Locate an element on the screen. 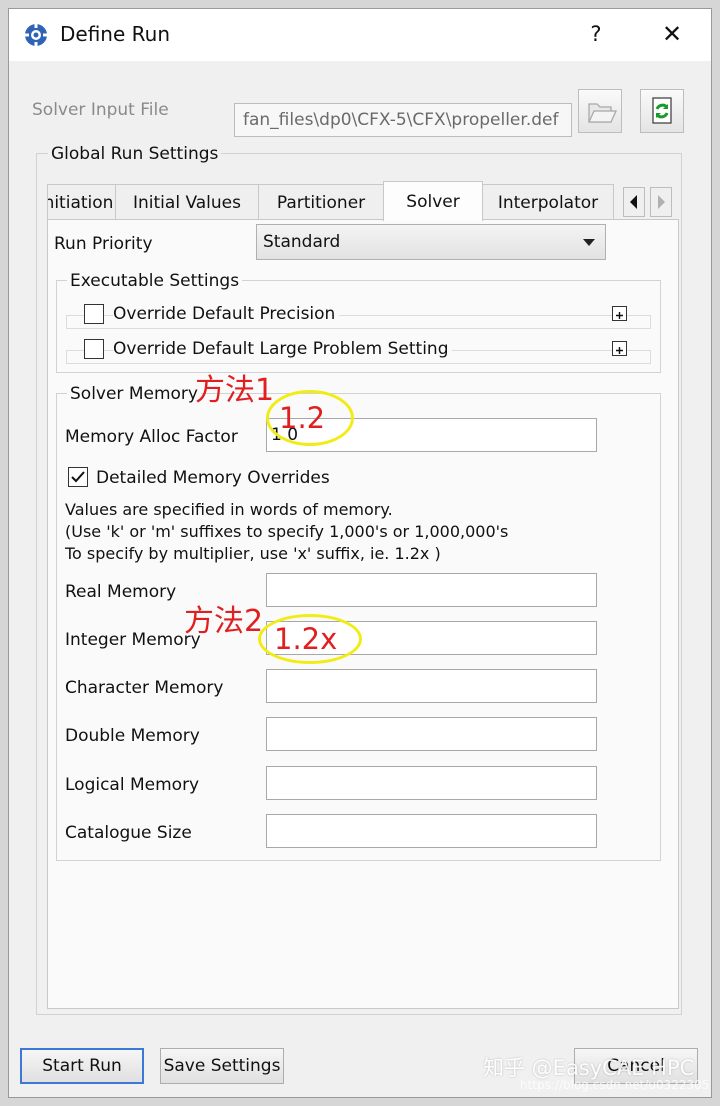 The image size is (720, 1106). method-1-value-annotation: 1.2 is located at coordinates (302, 418).